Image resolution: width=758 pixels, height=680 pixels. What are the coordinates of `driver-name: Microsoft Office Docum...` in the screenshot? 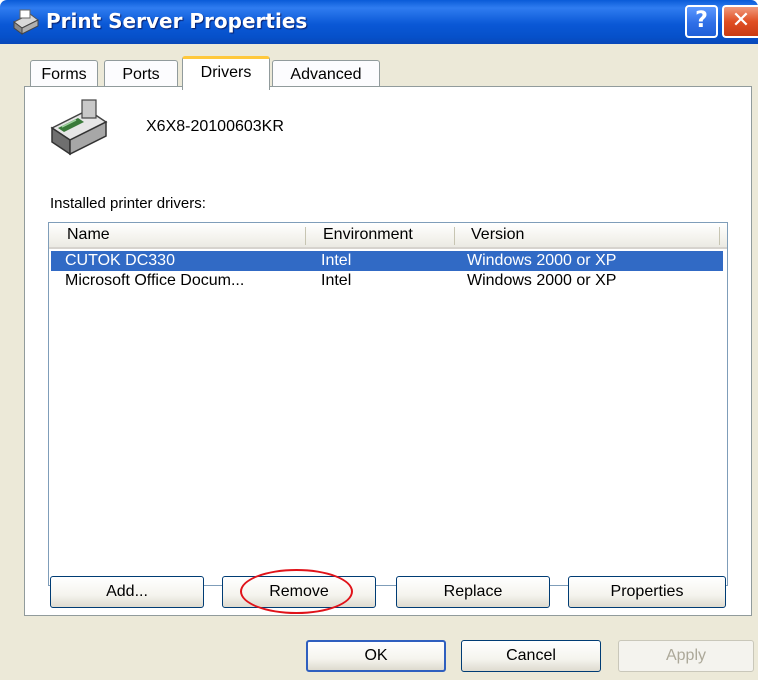 It's located at (155, 280).